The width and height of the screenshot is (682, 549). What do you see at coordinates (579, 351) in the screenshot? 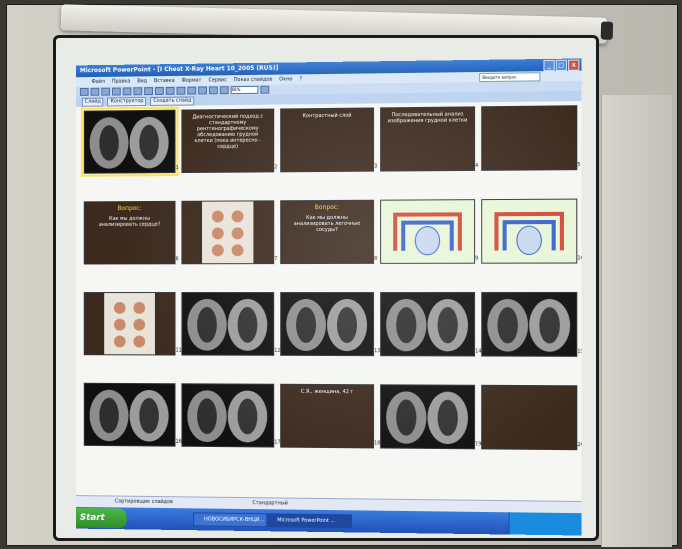
I see `slide-number: 15` at bounding box center [579, 351].